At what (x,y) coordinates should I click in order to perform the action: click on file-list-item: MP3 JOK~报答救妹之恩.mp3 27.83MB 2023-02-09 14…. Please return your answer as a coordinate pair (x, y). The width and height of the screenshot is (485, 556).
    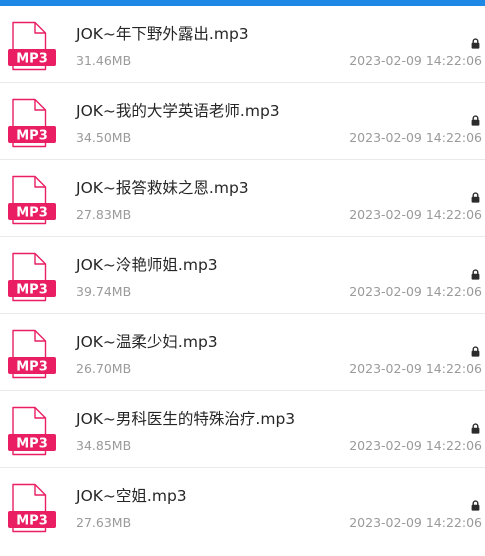
    Looking at the image, I should click on (242, 198).